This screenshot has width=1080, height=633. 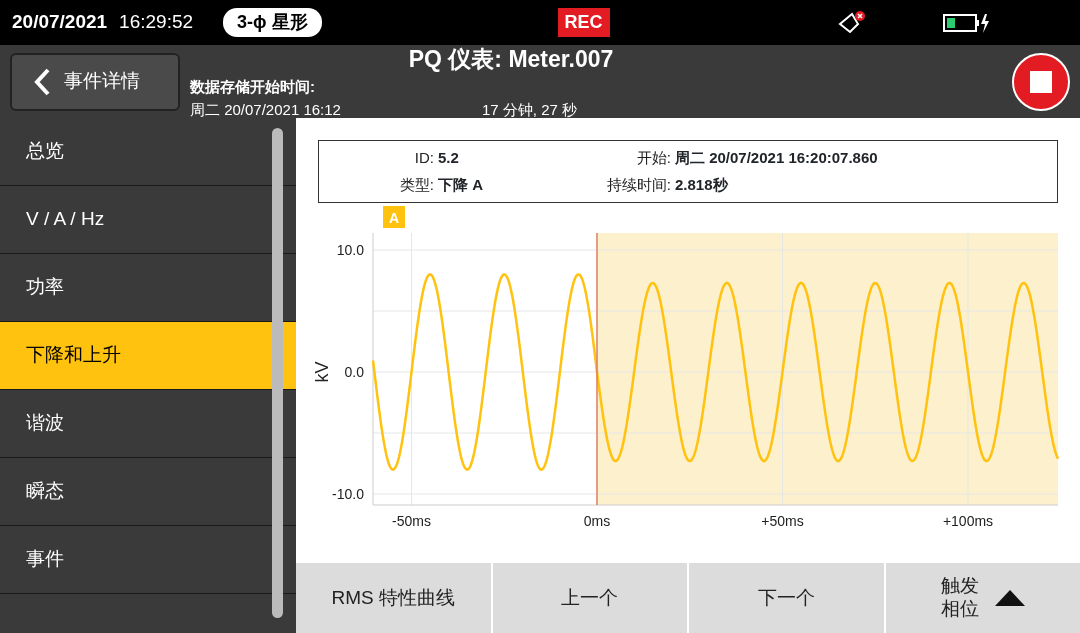 I want to click on field-label: ID:, so click(x=423, y=158).